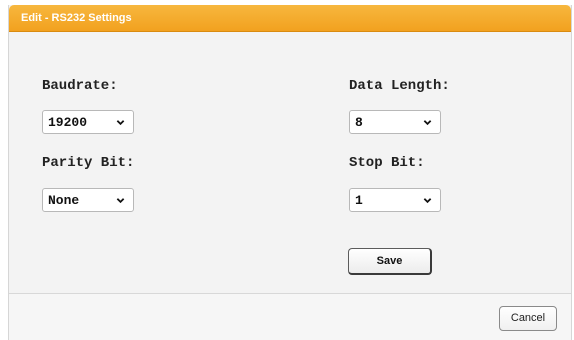  What do you see at coordinates (68, 122) in the screenshot?
I see `baudrate-value: 19200` at bounding box center [68, 122].